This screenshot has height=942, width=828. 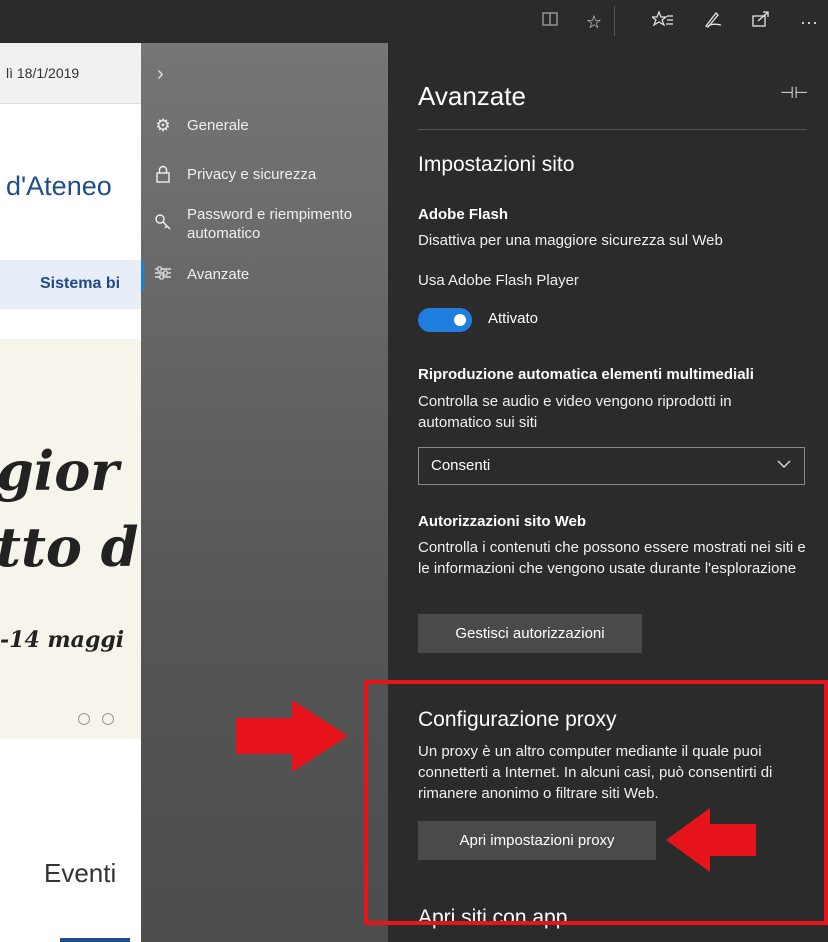 I want to click on carousel-dots, so click(x=102, y=721).